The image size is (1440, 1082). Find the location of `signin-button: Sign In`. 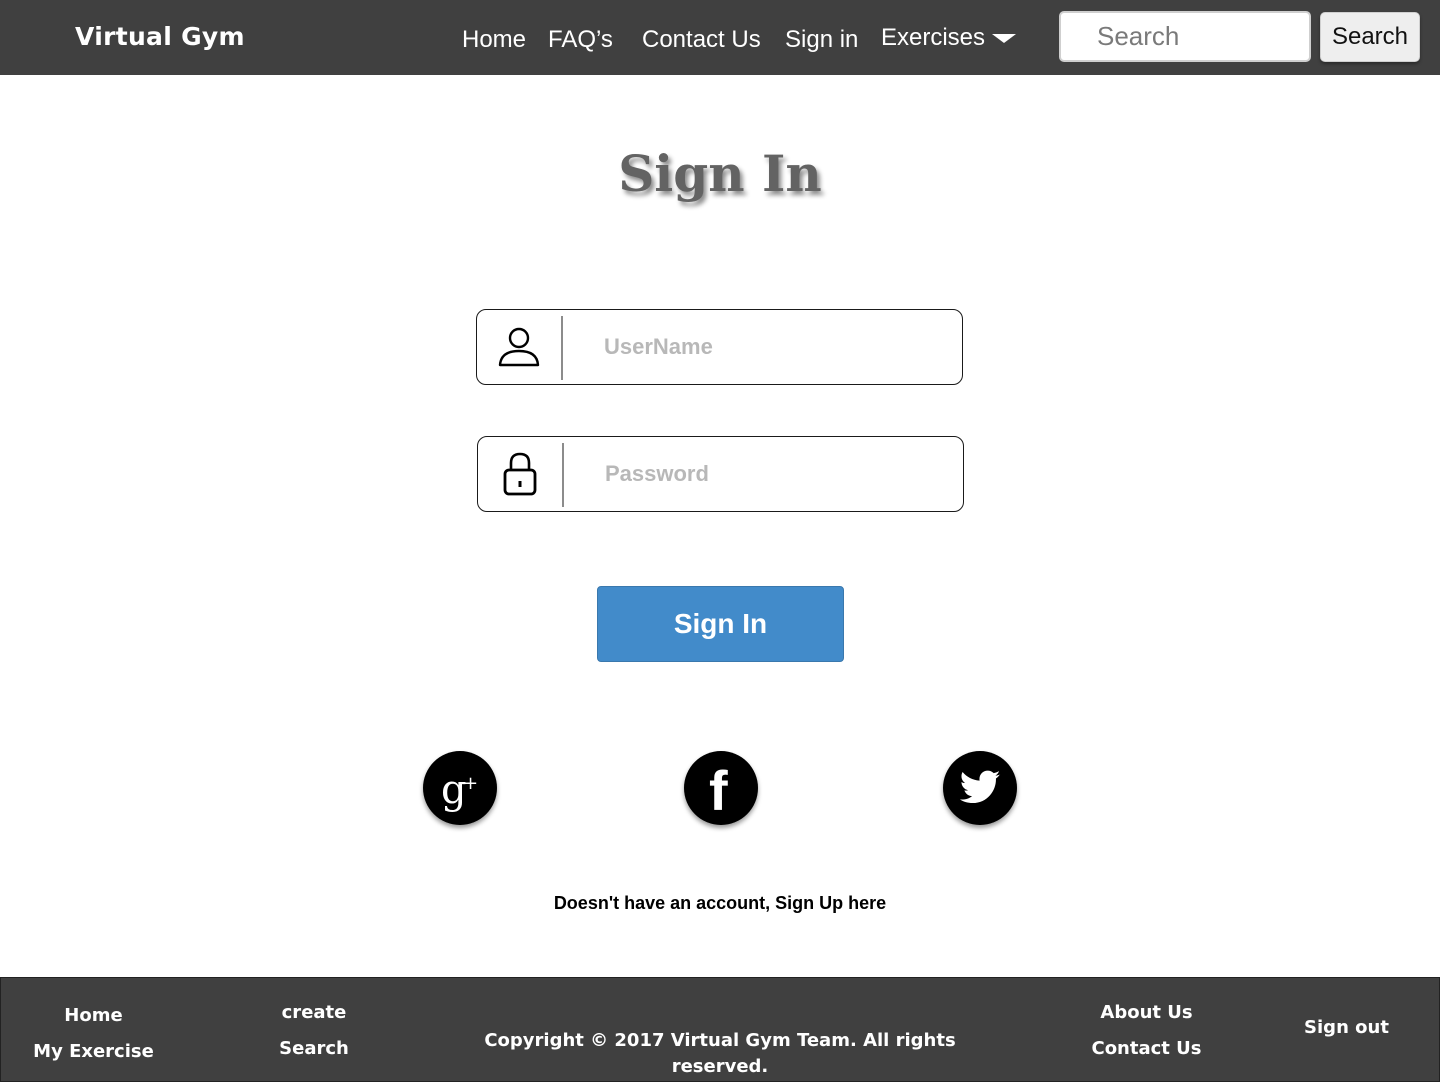

signin-button: Sign In is located at coordinates (720, 624).